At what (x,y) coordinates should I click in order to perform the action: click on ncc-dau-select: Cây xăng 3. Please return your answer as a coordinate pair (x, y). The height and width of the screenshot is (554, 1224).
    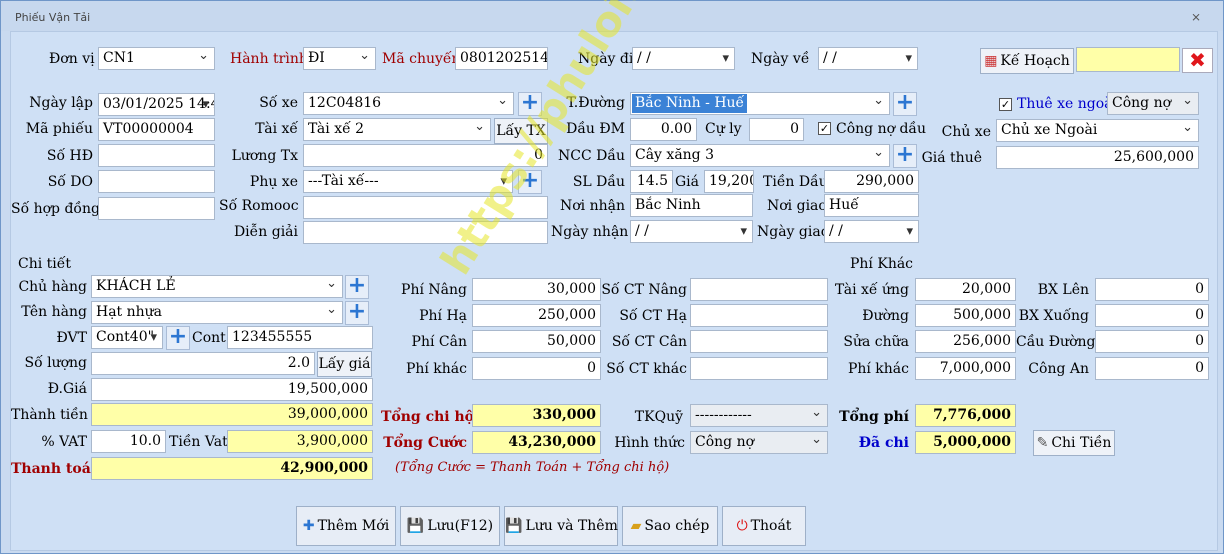
    Looking at the image, I should click on (760, 155).